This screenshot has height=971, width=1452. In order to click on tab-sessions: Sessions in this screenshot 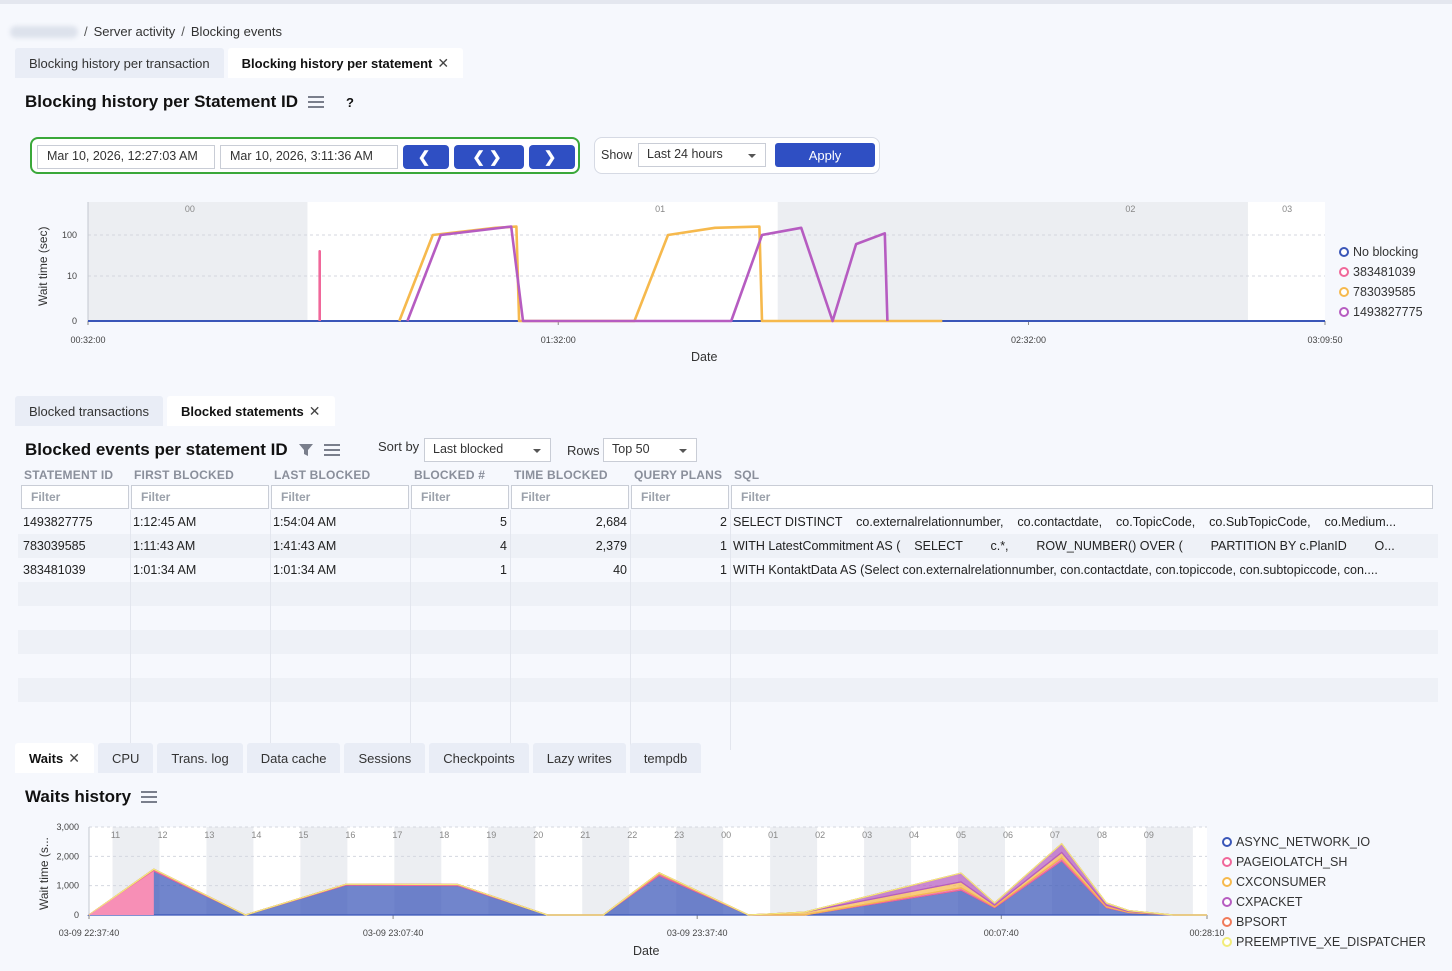, I will do `click(385, 758)`.